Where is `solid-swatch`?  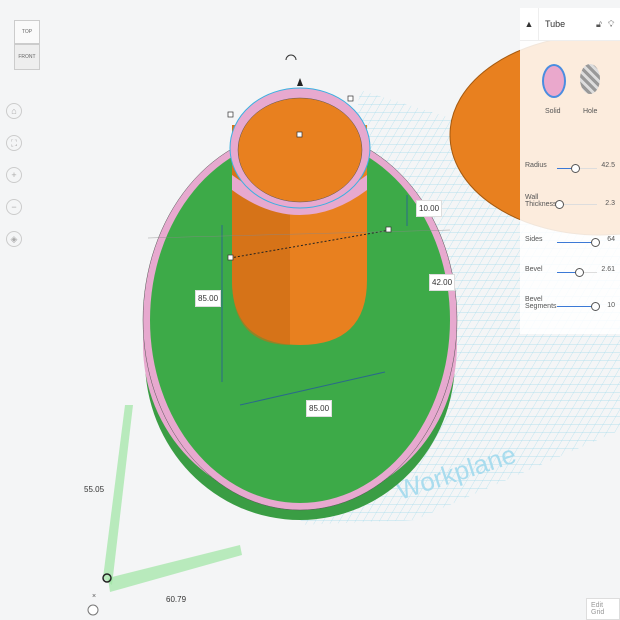
solid-swatch is located at coordinates (554, 81).